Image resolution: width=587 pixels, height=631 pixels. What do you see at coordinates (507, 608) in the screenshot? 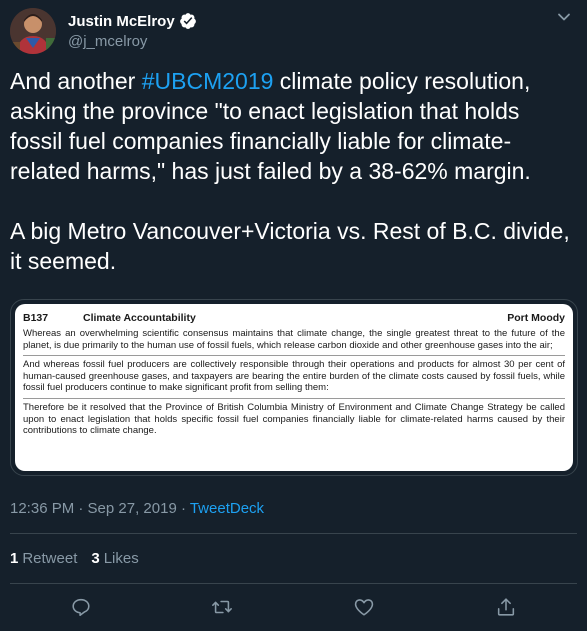
I see `share-icon` at bounding box center [507, 608].